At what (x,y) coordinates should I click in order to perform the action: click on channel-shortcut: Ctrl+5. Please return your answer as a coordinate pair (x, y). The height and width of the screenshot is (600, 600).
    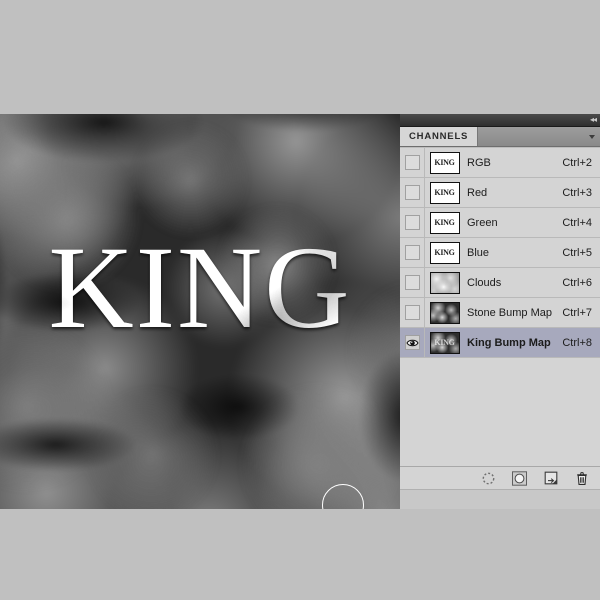
    Looking at the image, I should click on (577, 252).